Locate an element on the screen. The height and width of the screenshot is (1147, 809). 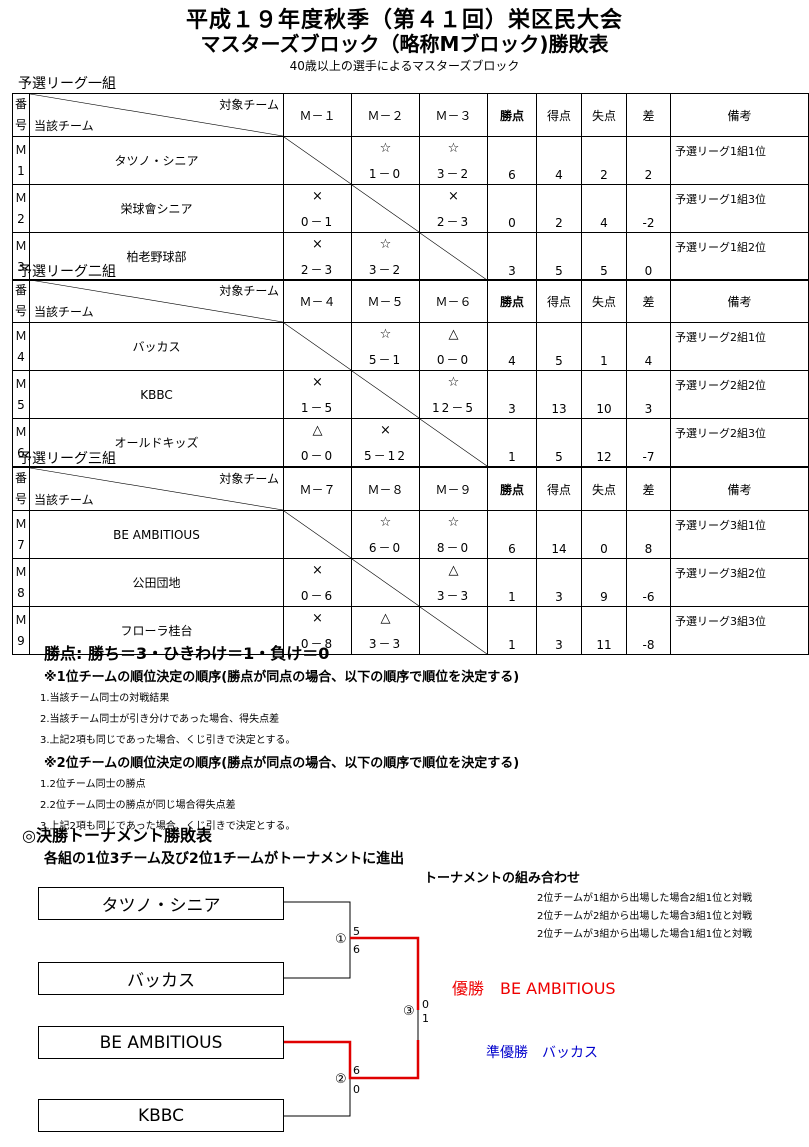
match-label: ② is located at coordinates (341, 1079).